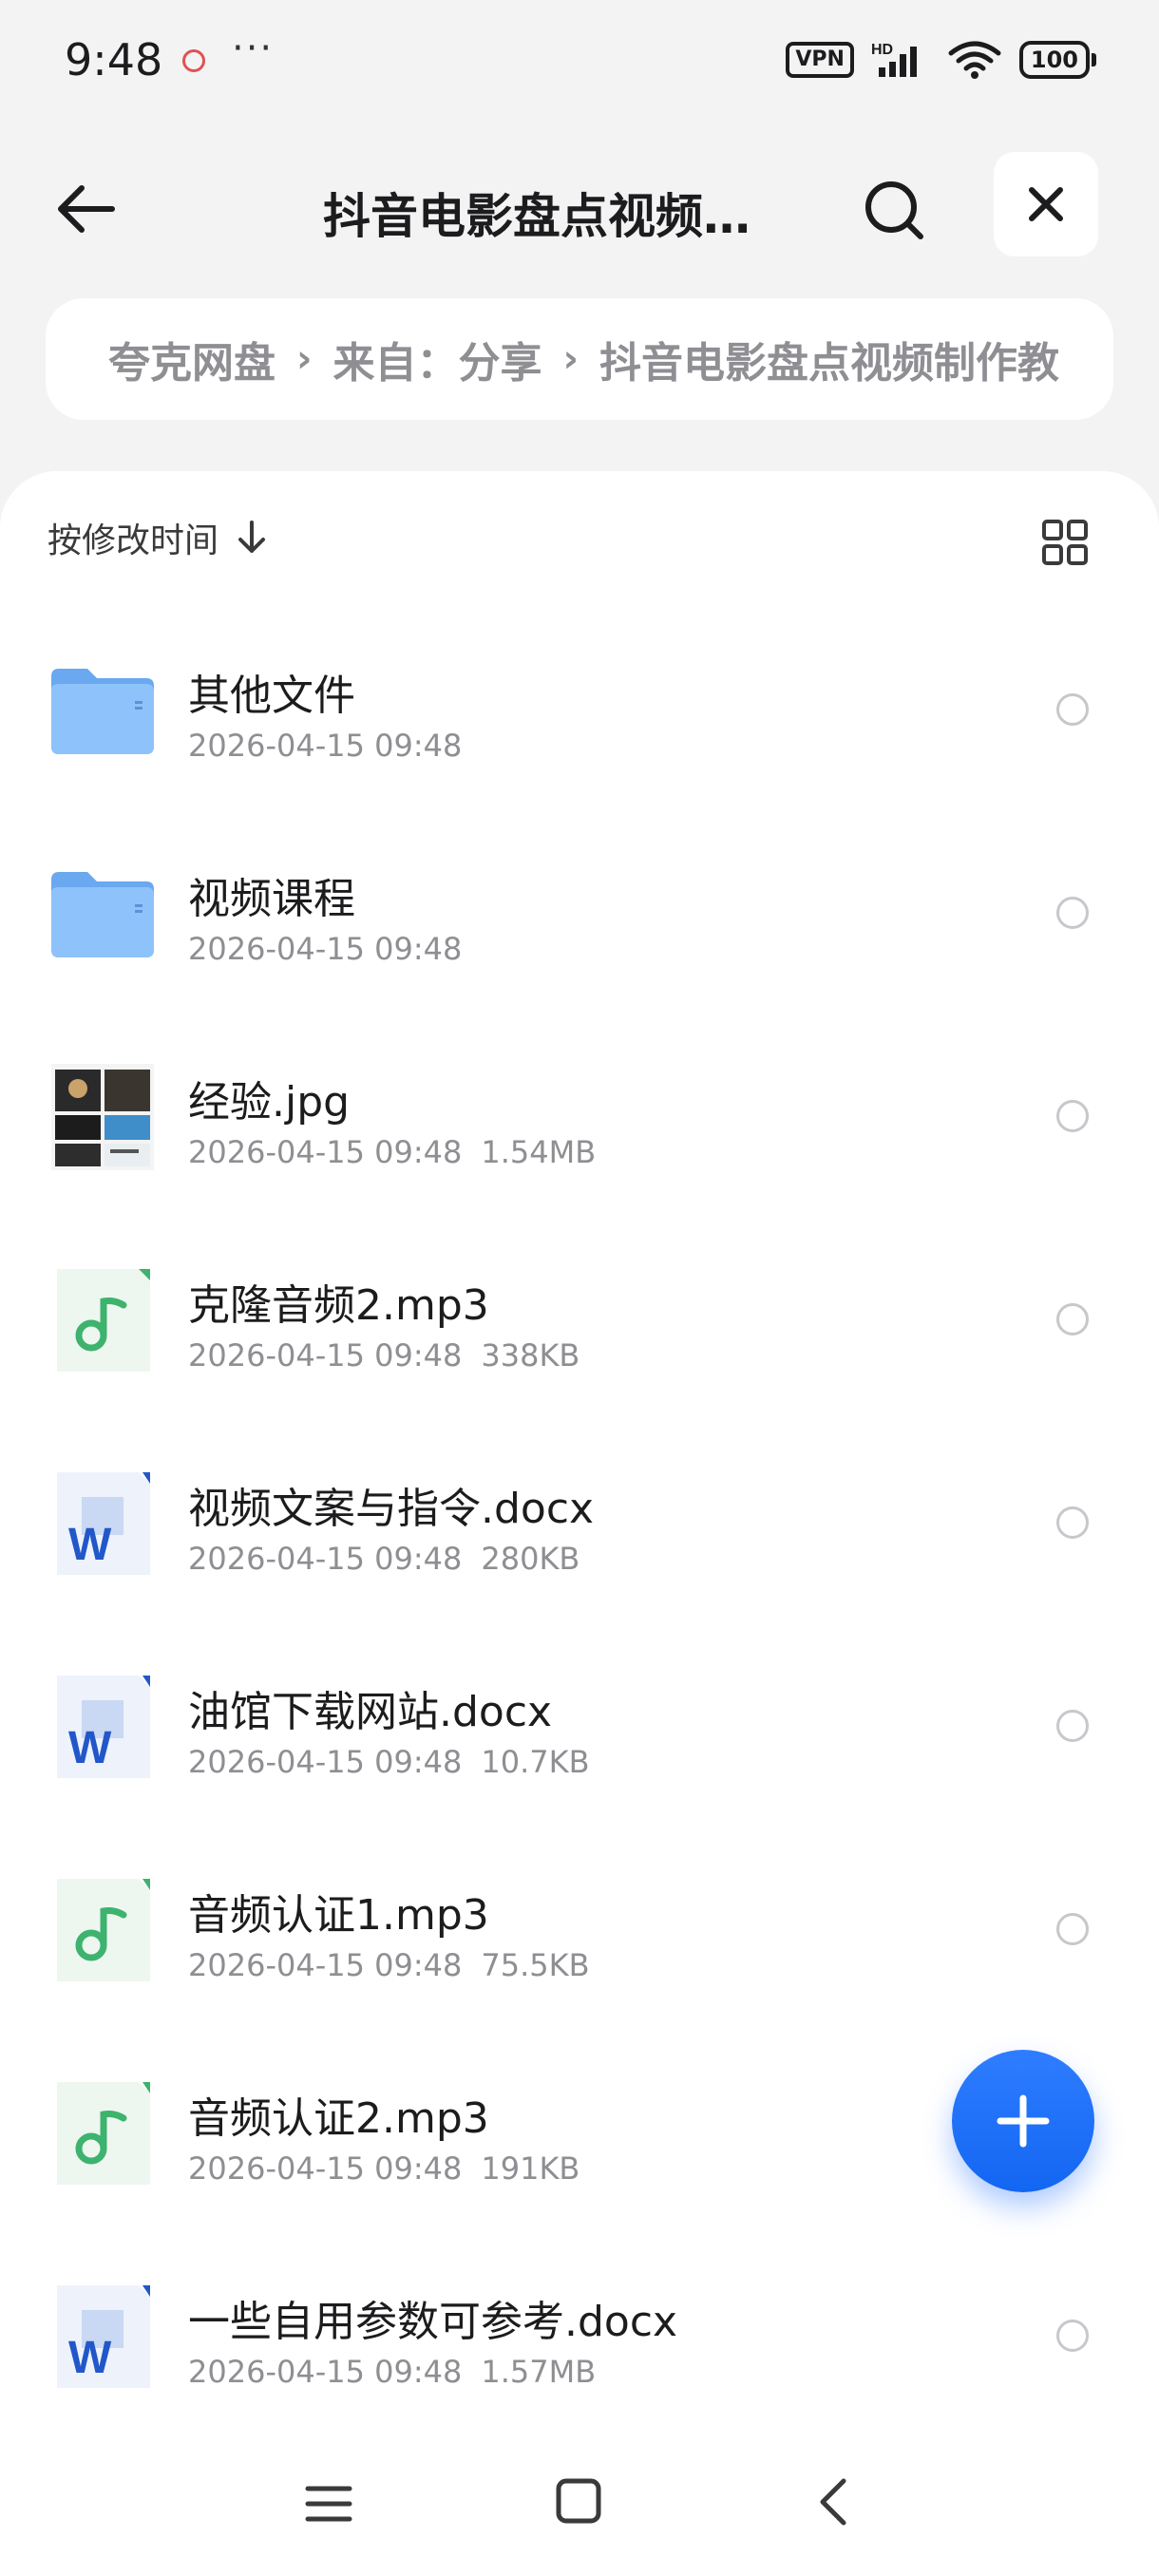  What do you see at coordinates (579, 1931) in the screenshot?
I see `list-item: 音频认证1.mp3 2026-04-15 09:48 75.5KB` at bounding box center [579, 1931].